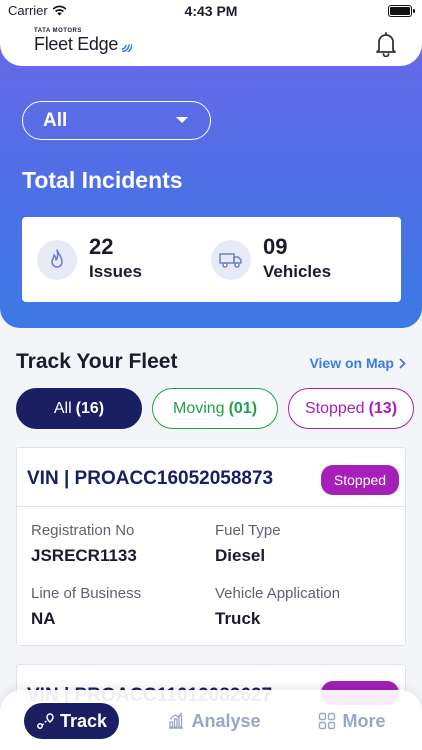  I want to click on fuel-label: Fuel Type, so click(248, 530).